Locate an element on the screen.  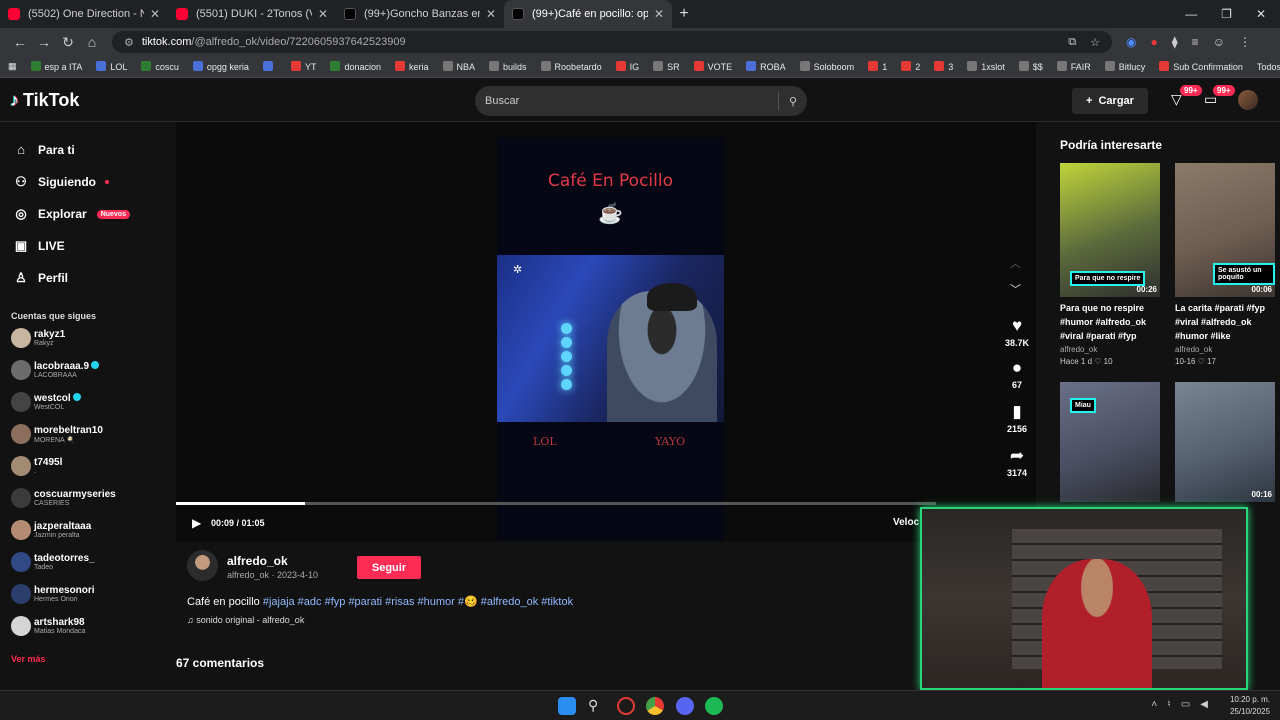
followed-account: lacobraaa.9 LACOBRAAA is located at coordinates (55, 370).